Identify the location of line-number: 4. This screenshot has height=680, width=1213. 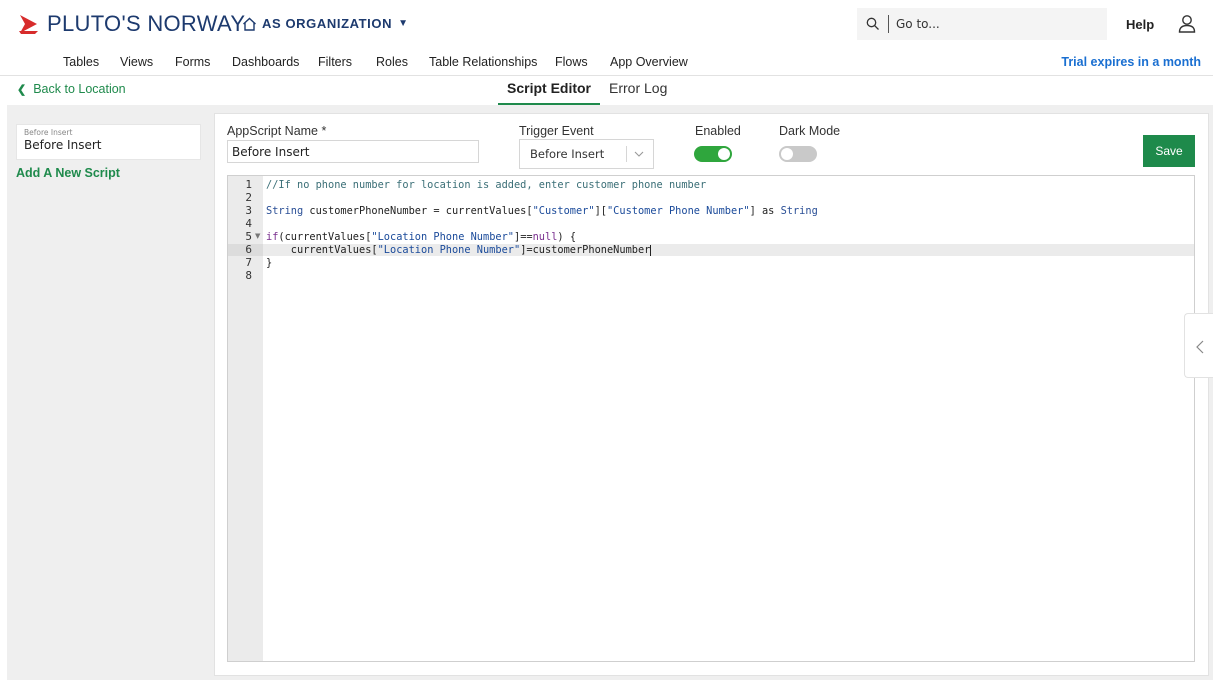
(248, 223).